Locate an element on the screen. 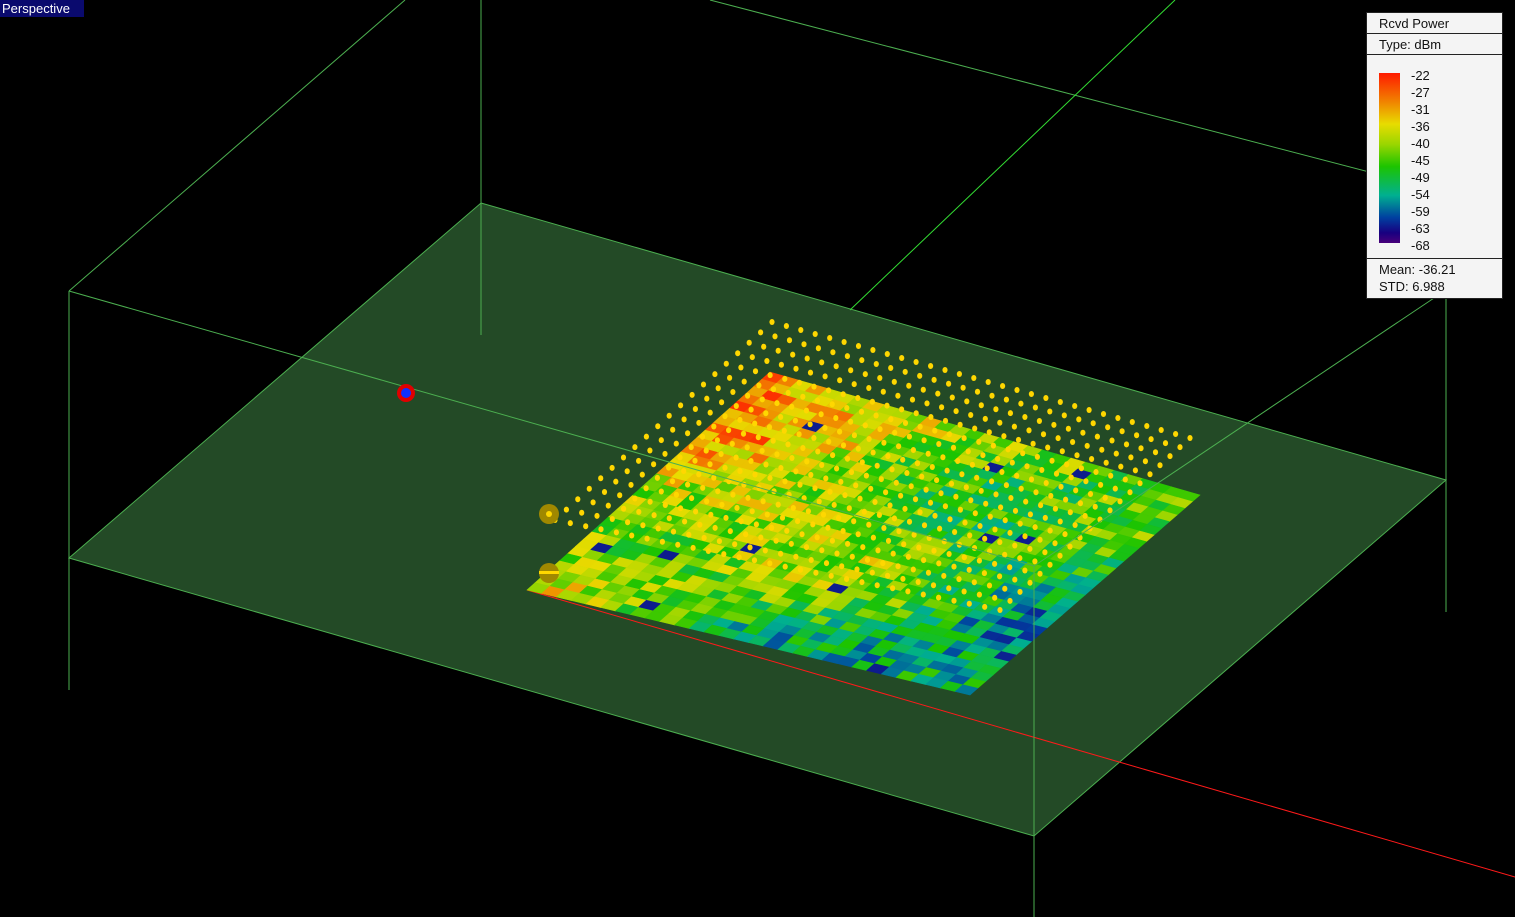  tick-label: -22 is located at coordinates (1420, 75).